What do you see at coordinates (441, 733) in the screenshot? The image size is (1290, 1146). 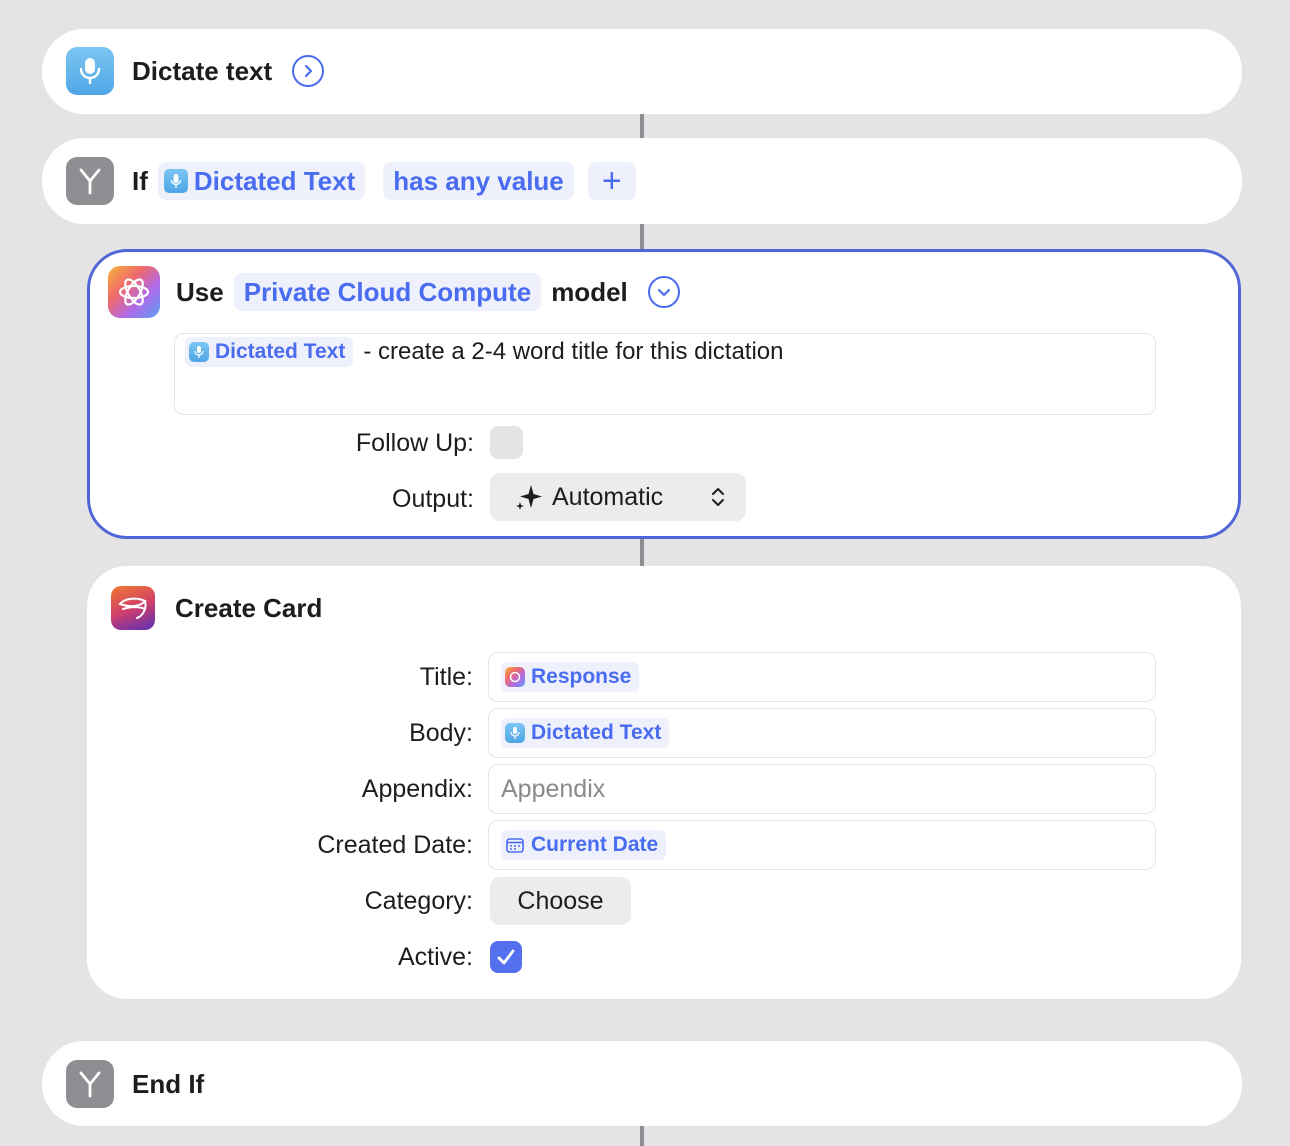 I see `body-label: Body:` at bounding box center [441, 733].